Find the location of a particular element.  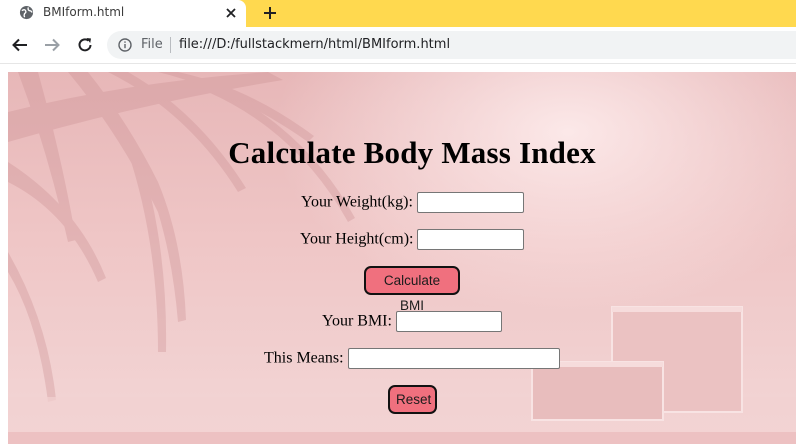

weight-row: Your Weight(kg): is located at coordinates (412, 202).